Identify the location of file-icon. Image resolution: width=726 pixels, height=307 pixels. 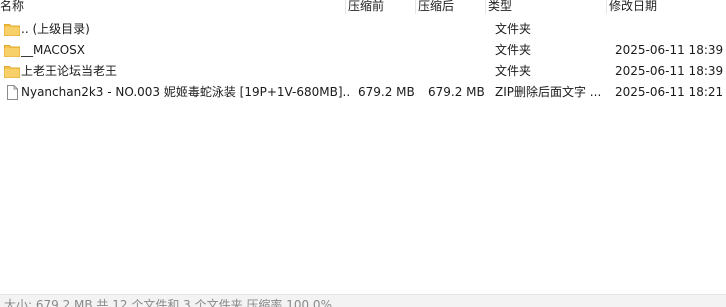
(12, 92).